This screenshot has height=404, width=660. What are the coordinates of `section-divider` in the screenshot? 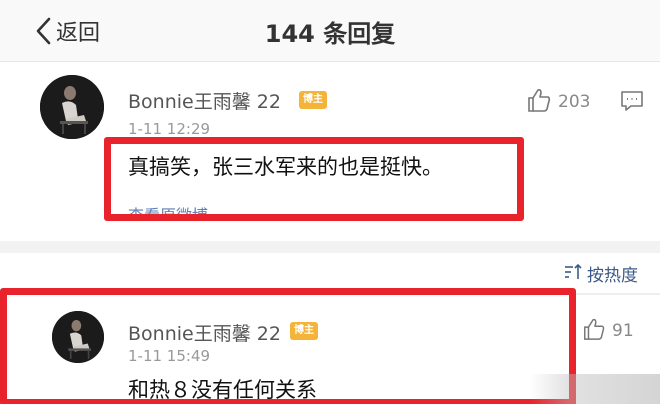 It's located at (330, 247).